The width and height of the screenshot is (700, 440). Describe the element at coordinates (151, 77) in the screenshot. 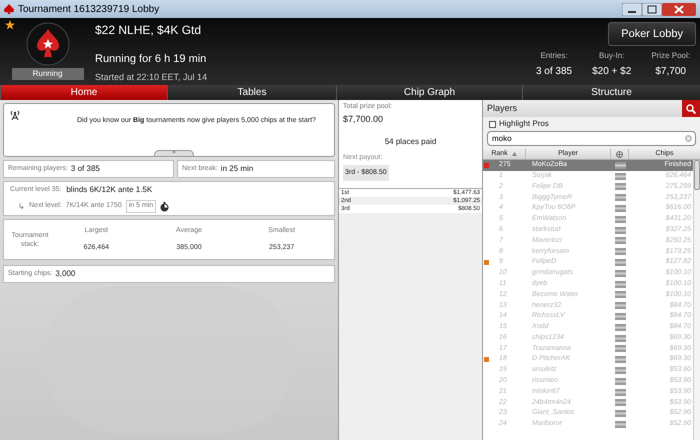

I see `start-time: Started at 22:10 EET, Jul 14` at that location.